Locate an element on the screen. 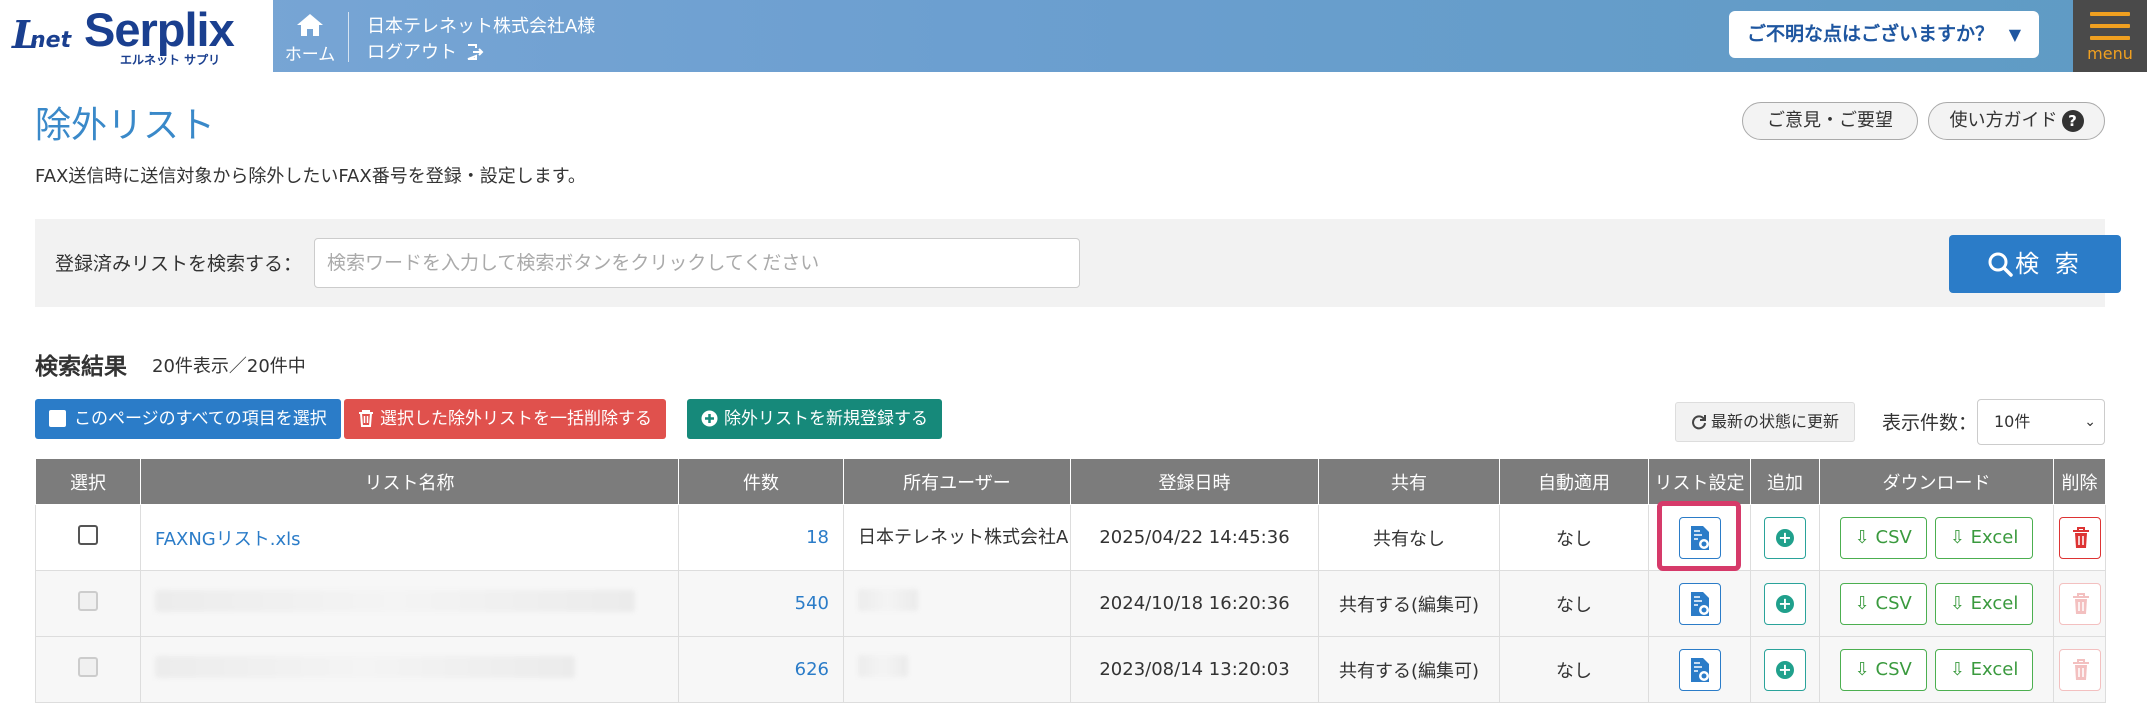 The width and height of the screenshot is (2147, 708). col-header-owner: 所有ユーザー is located at coordinates (957, 481).